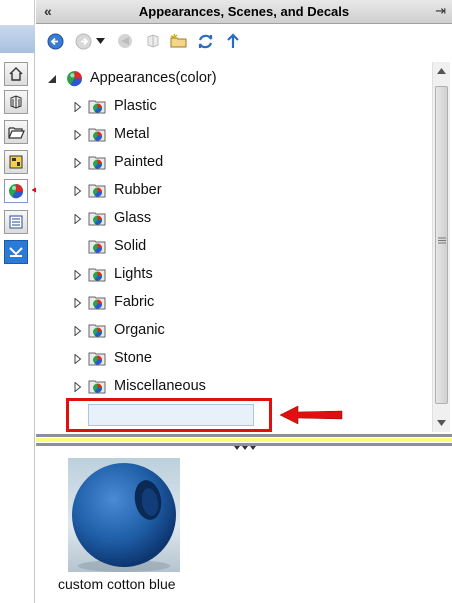 Image resolution: width=452 pixels, height=603 pixels. I want to click on appearances-root-icon, so click(74, 79).